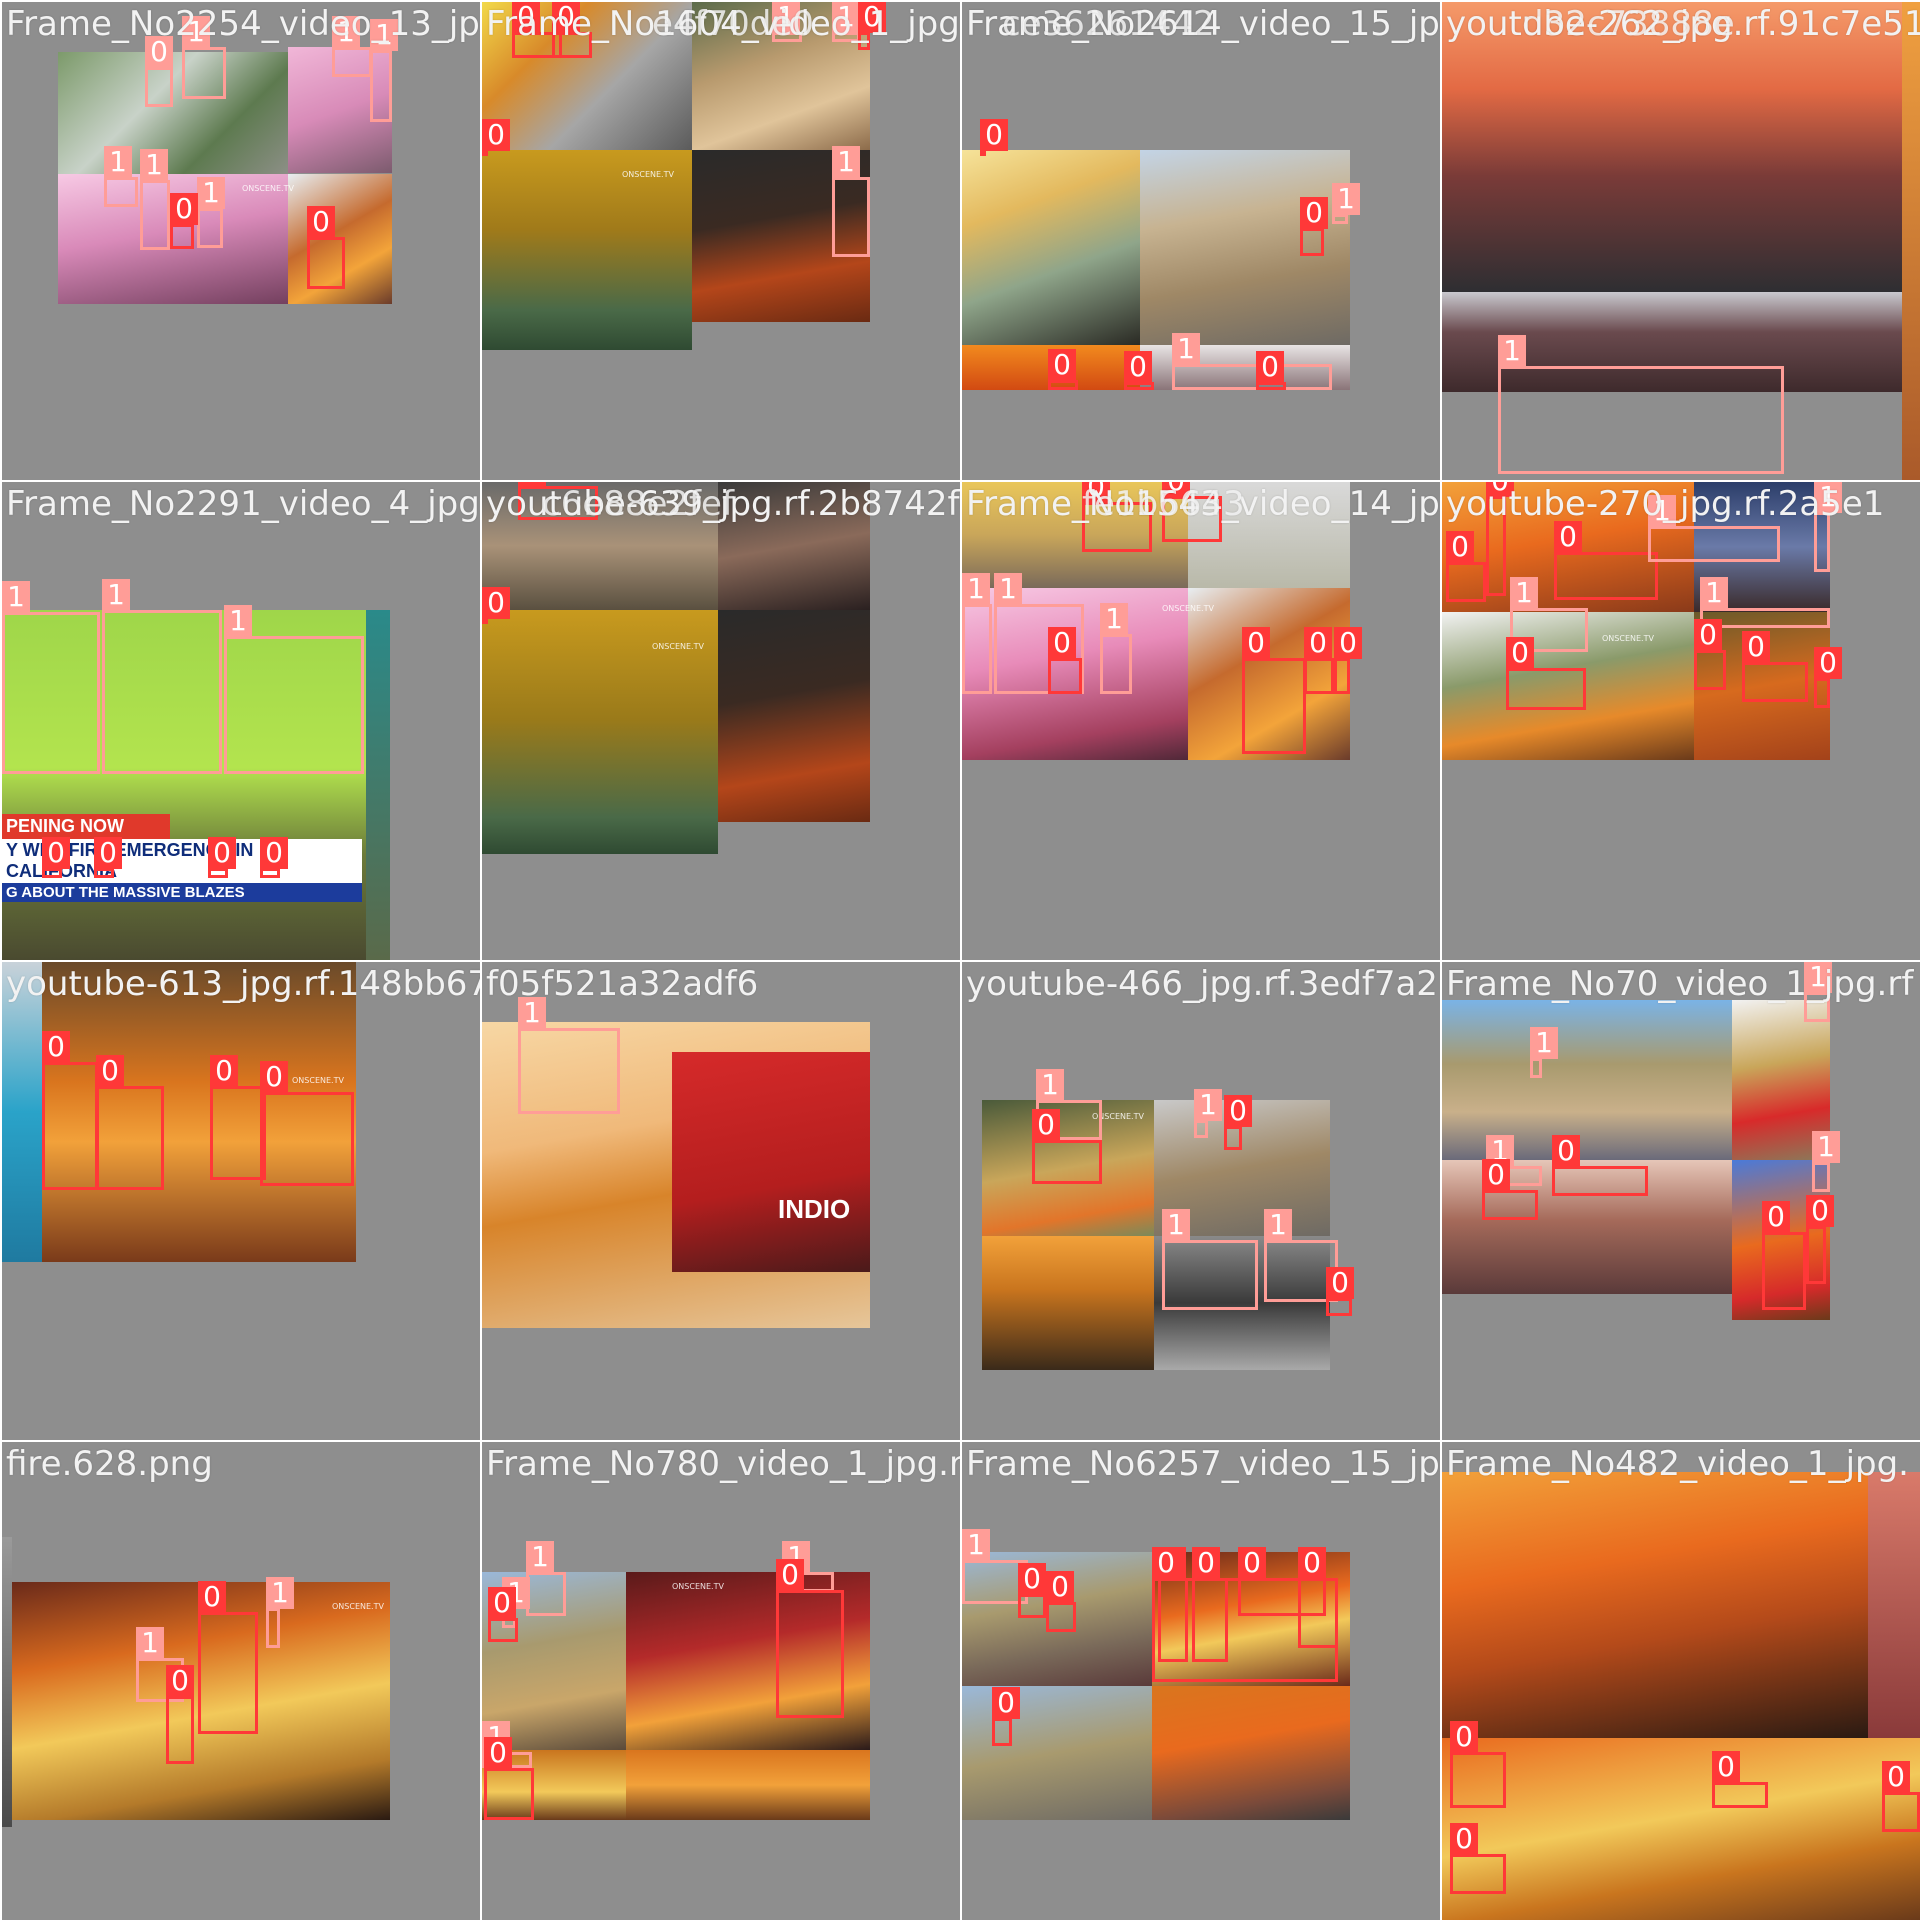  What do you see at coordinates (243, 24) in the screenshot?
I see `tile-title: Frame_No2254_video_13_jpg` at bounding box center [243, 24].